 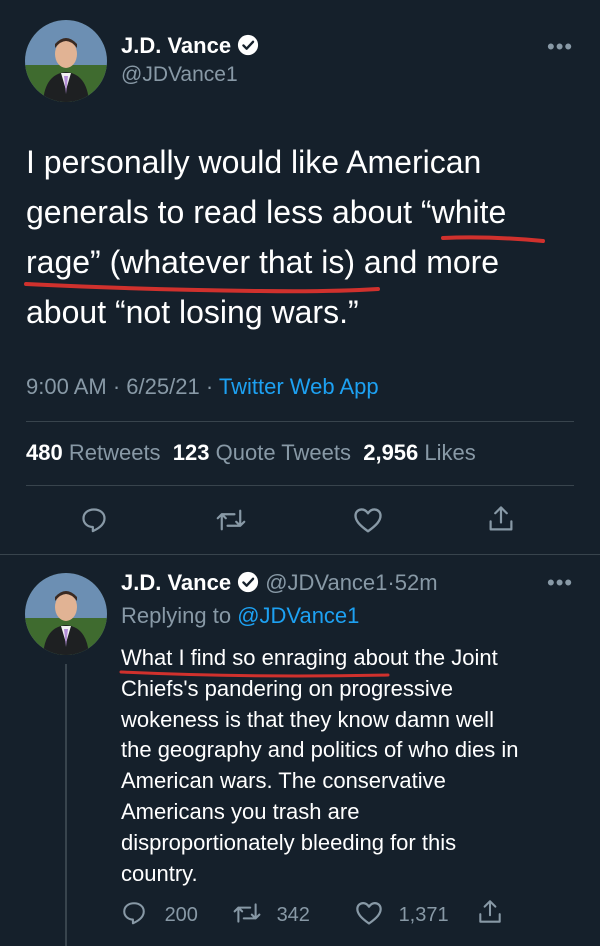 I want to click on tweet-meta: 9:00 AM · 6/25/21 · Twitter Web App, so click(x=202, y=386).